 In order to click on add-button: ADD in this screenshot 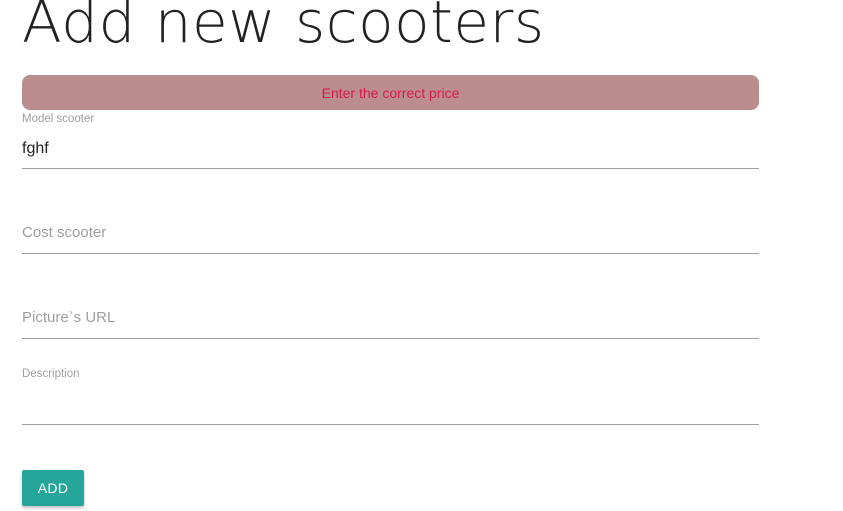, I will do `click(53, 488)`.